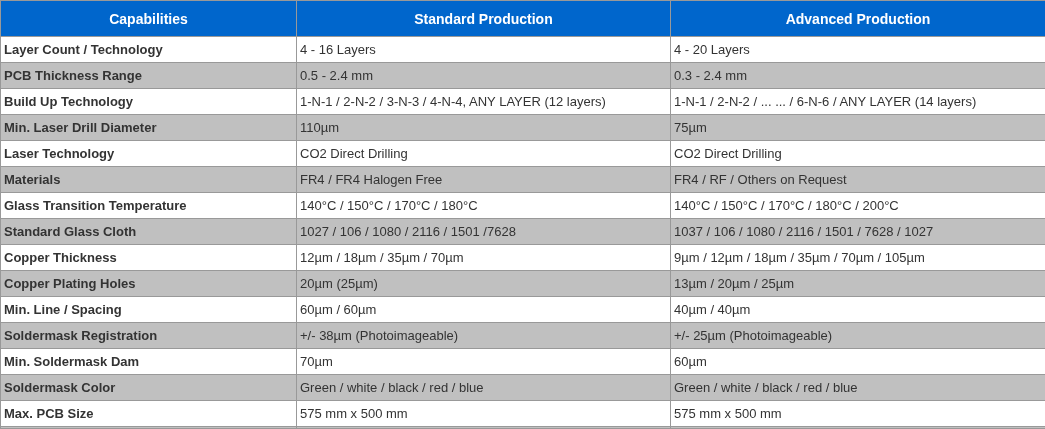 Image resolution: width=1045 pixels, height=429 pixels. What do you see at coordinates (148, 18) in the screenshot?
I see `column-header: Capabilities` at bounding box center [148, 18].